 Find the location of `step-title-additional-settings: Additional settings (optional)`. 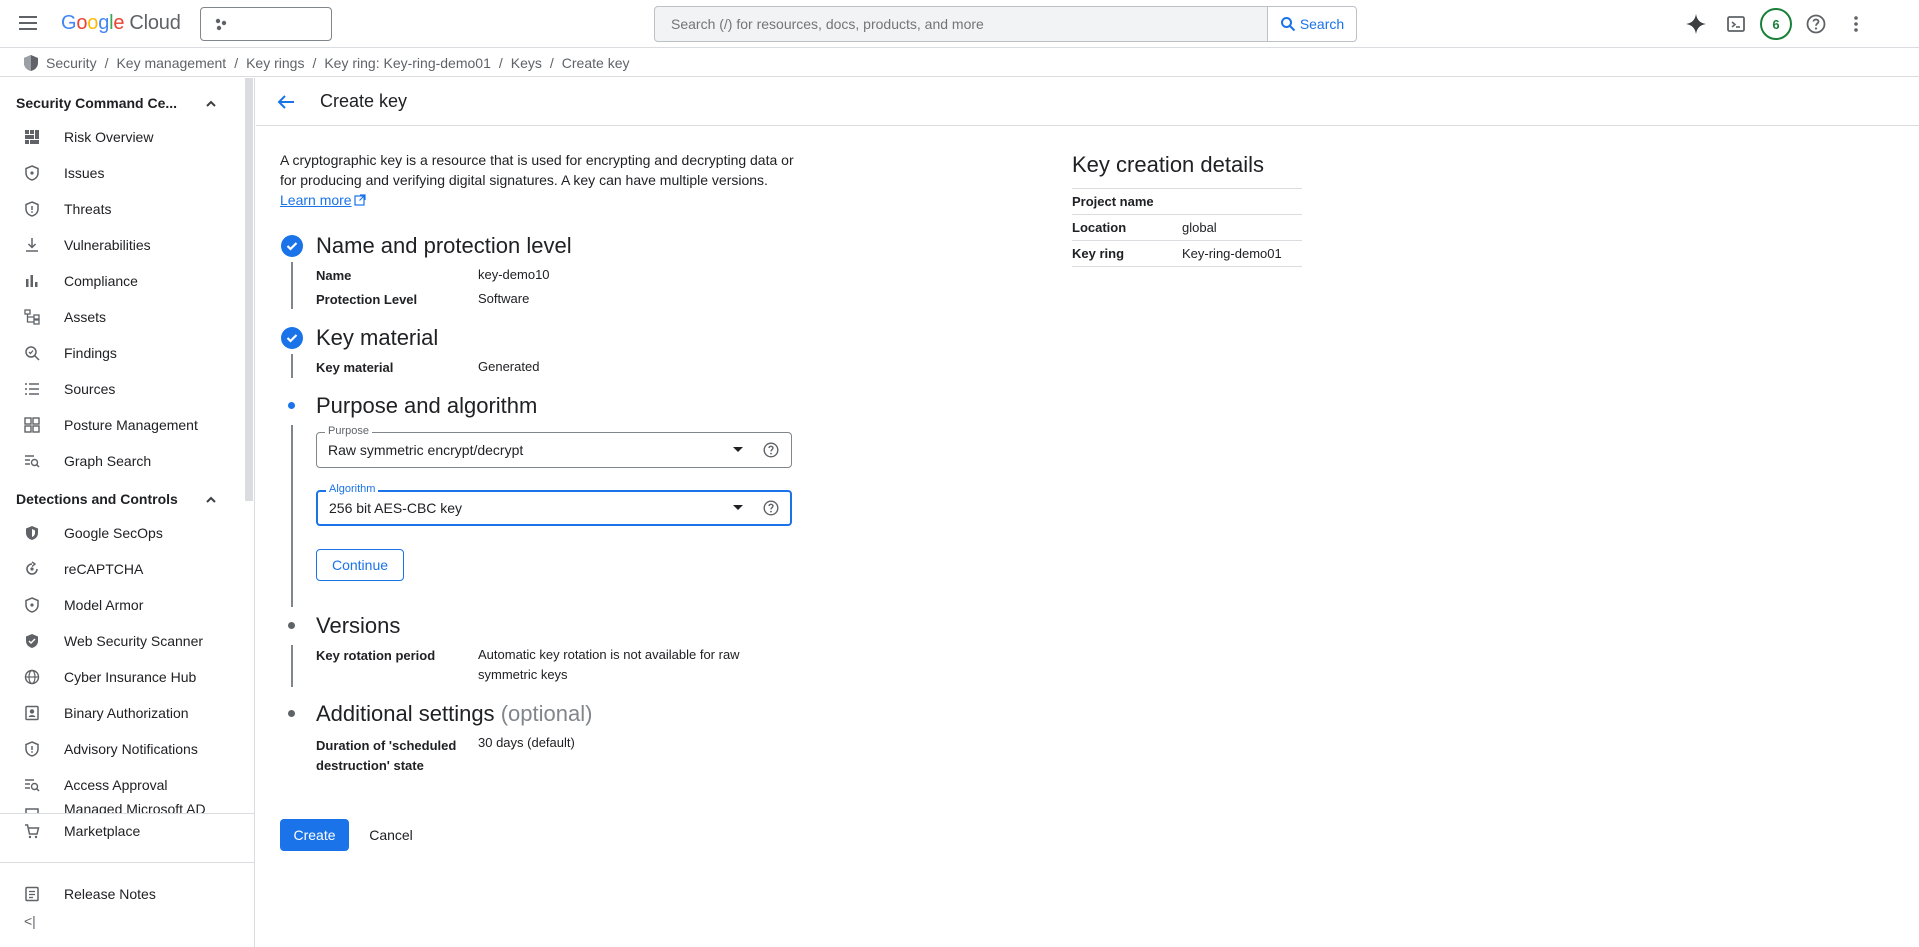

step-title-additional-settings: Additional settings (optional) is located at coordinates (454, 714).